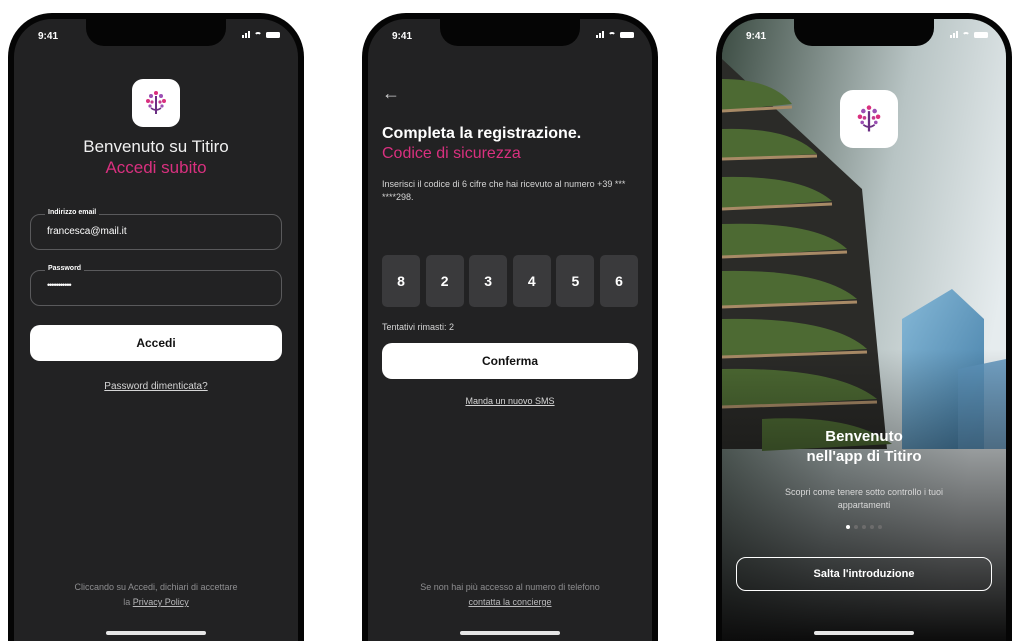 The height and width of the screenshot is (641, 1013). What do you see at coordinates (864, 574) in the screenshot?
I see `skip-intro-button: Salta l'introduzione` at bounding box center [864, 574].